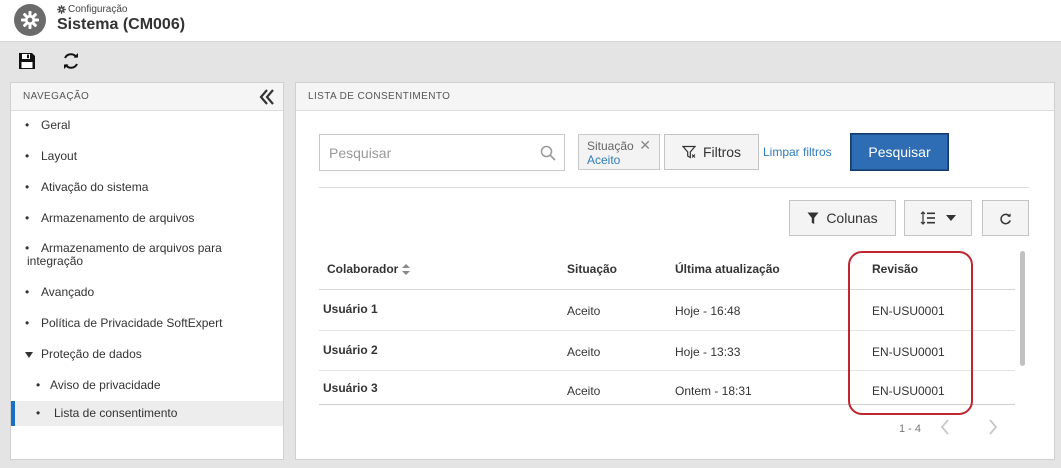 The height and width of the screenshot is (468, 1061). I want to click on table-scrollbar, so click(1022, 308).